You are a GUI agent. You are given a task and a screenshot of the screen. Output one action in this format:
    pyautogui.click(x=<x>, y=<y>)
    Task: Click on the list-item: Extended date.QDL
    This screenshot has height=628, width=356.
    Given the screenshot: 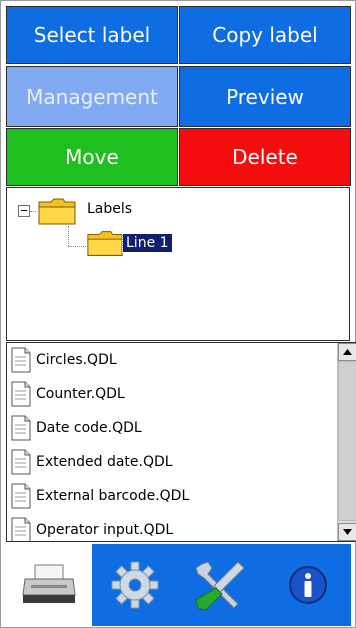 What is the action you would take?
    pyautogui.click(x=91, y=462)
    